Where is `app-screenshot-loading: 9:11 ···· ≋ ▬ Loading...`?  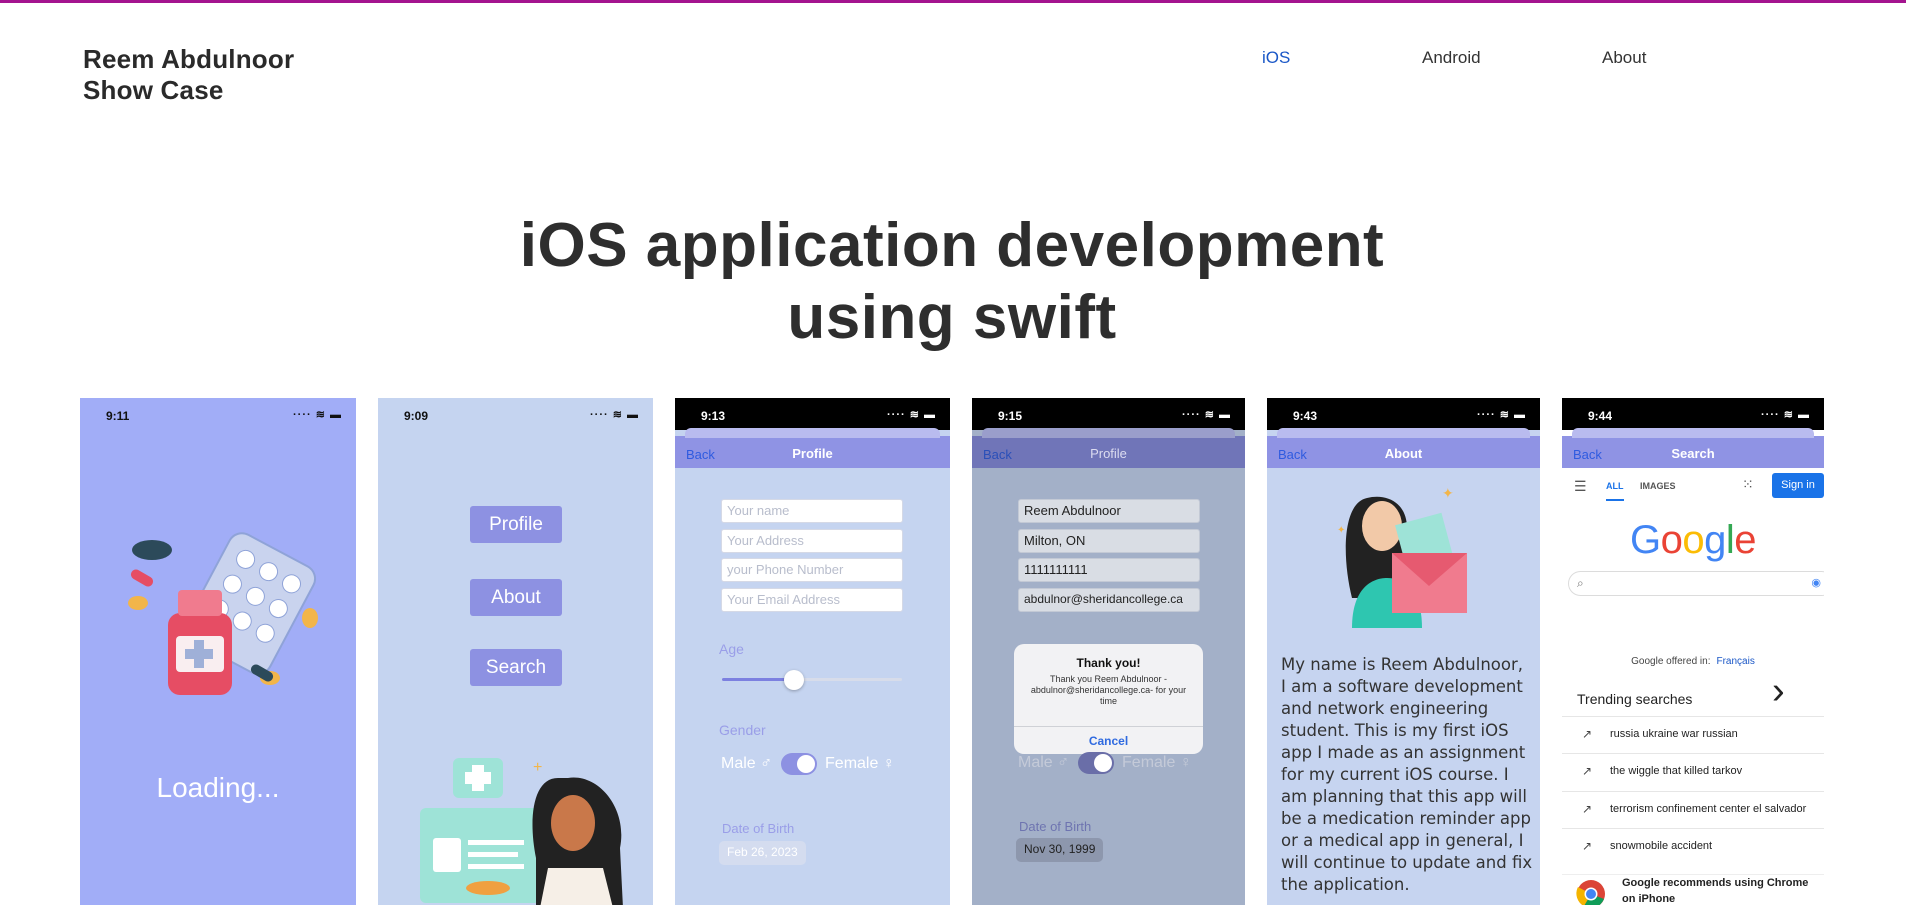
app-screenshot-loading: 9:11 ···· ≋ ▬ Loading... is located at coordinates (218, 651).